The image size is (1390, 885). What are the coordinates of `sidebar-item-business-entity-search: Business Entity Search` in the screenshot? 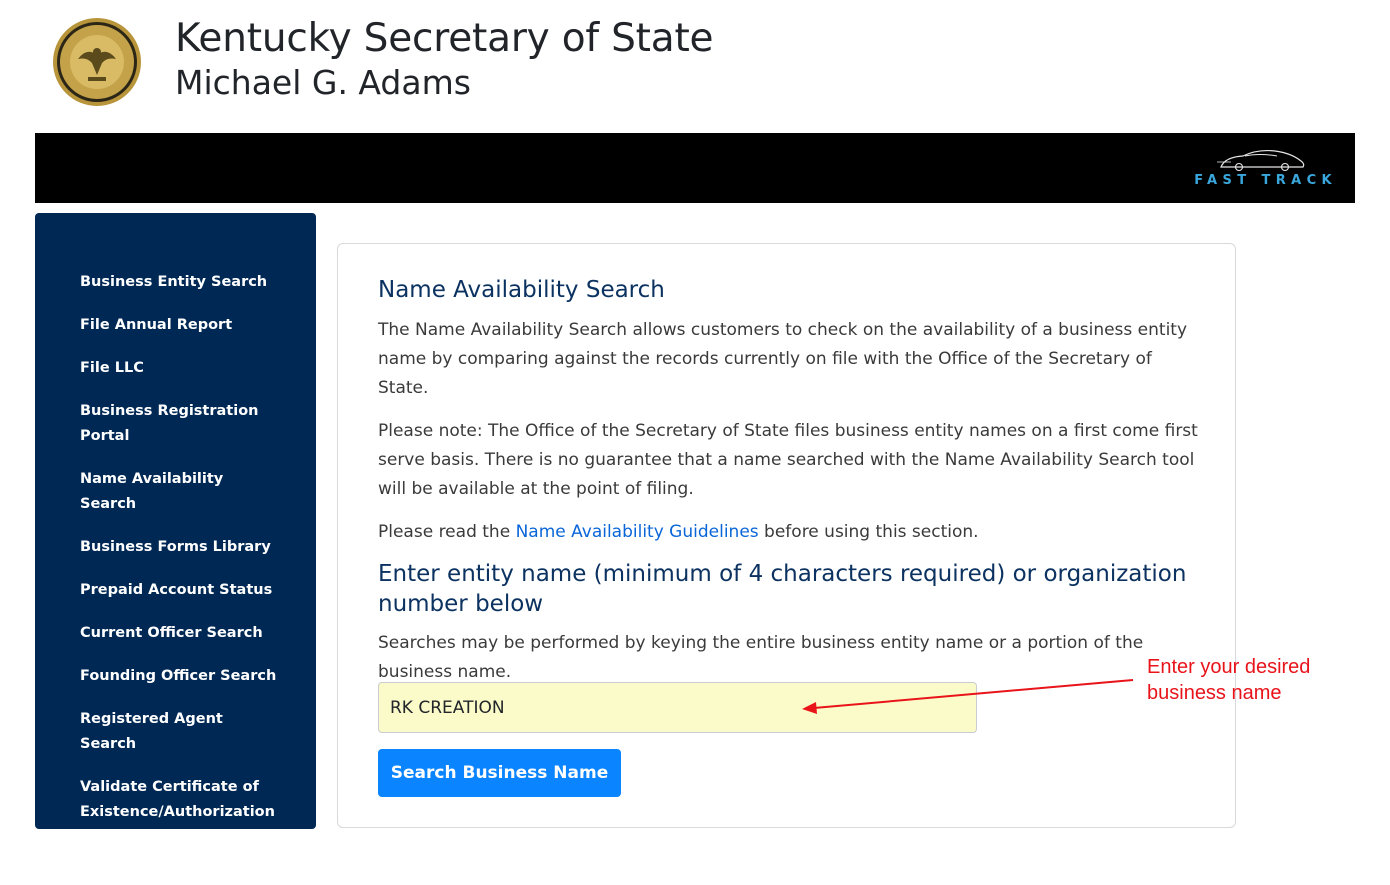 It's located at (180, 282).